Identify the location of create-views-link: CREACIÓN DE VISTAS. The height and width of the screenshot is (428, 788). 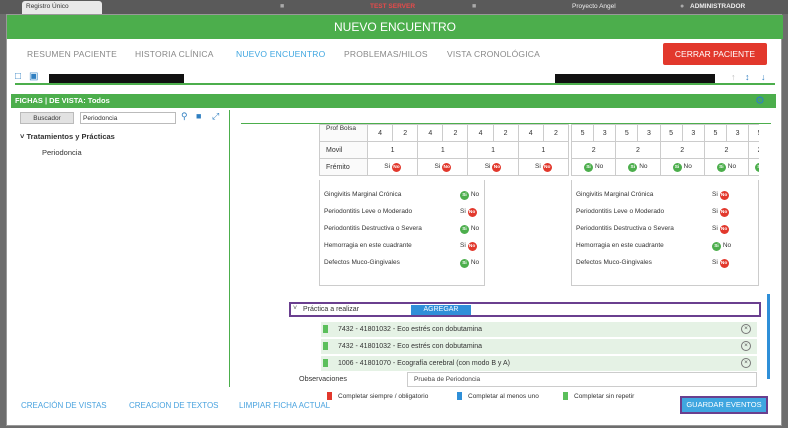
(64, 405).